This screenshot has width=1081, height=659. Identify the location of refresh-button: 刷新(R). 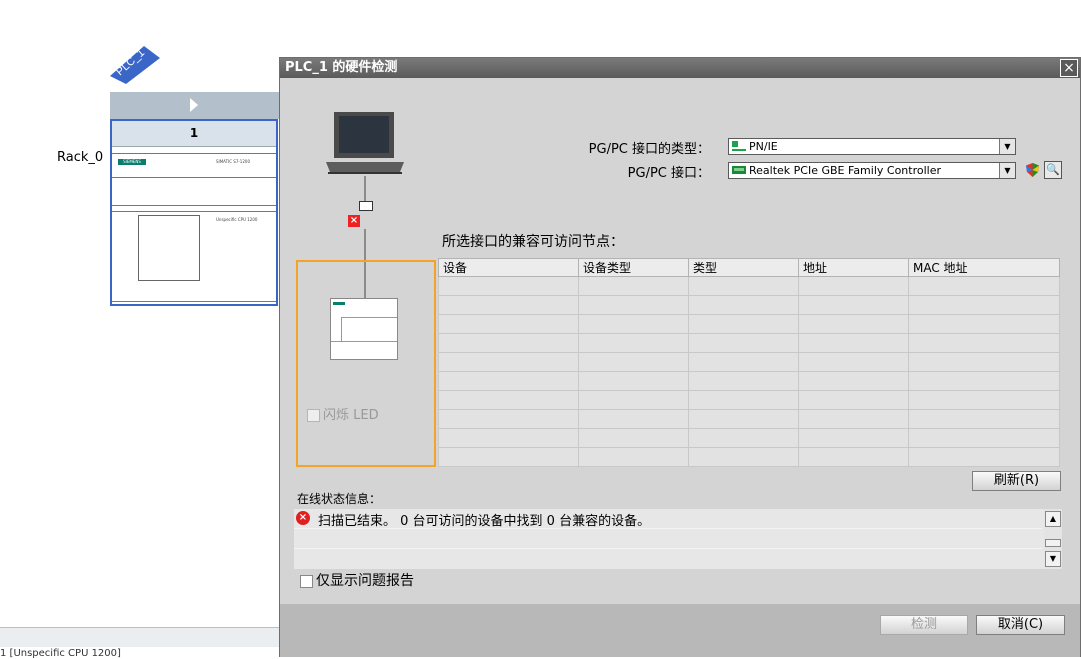
(1016, 481).